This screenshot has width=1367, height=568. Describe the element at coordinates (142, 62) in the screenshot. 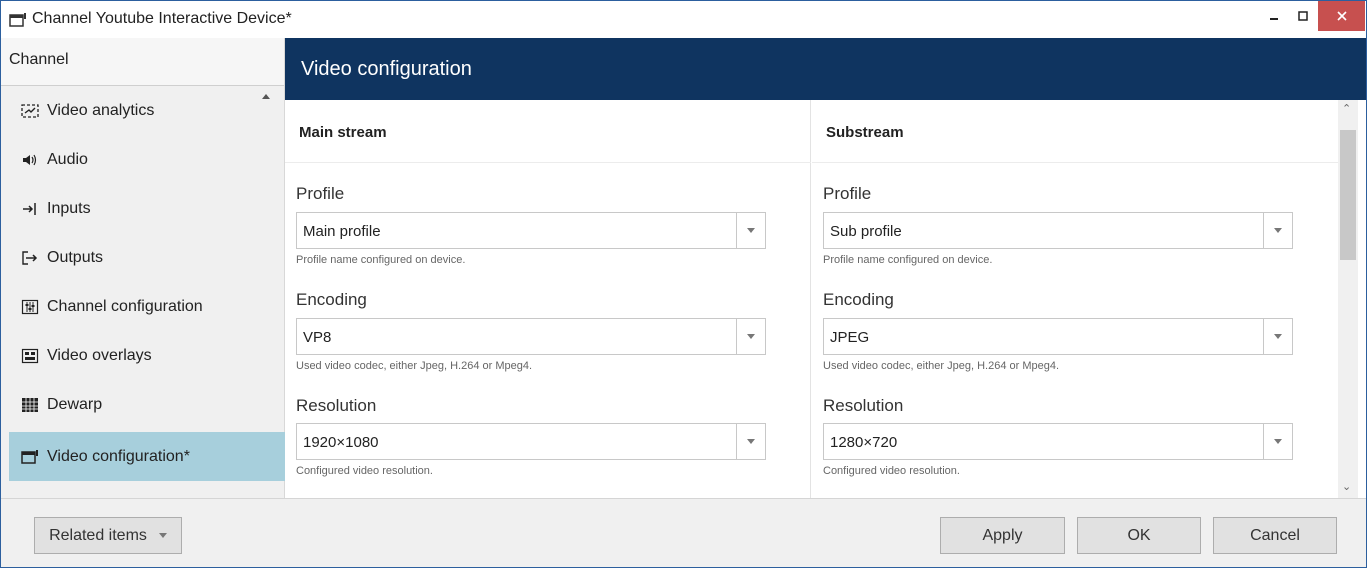

I see `sidebar-header: Channel` at that location.